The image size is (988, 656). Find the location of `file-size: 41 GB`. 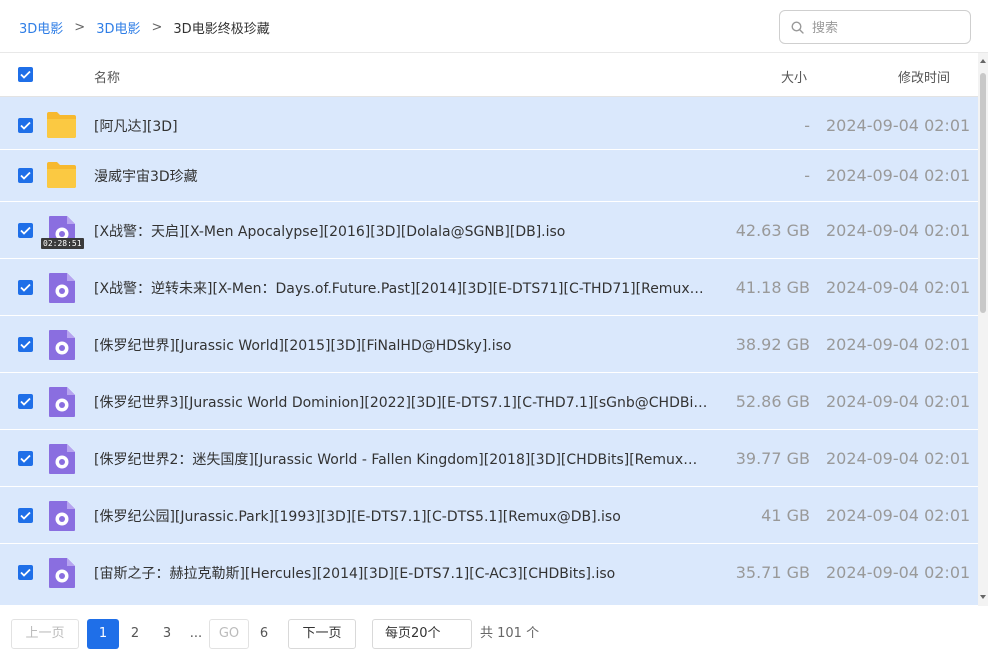

file-size: 41 GB is located at coordinates (785, 515).